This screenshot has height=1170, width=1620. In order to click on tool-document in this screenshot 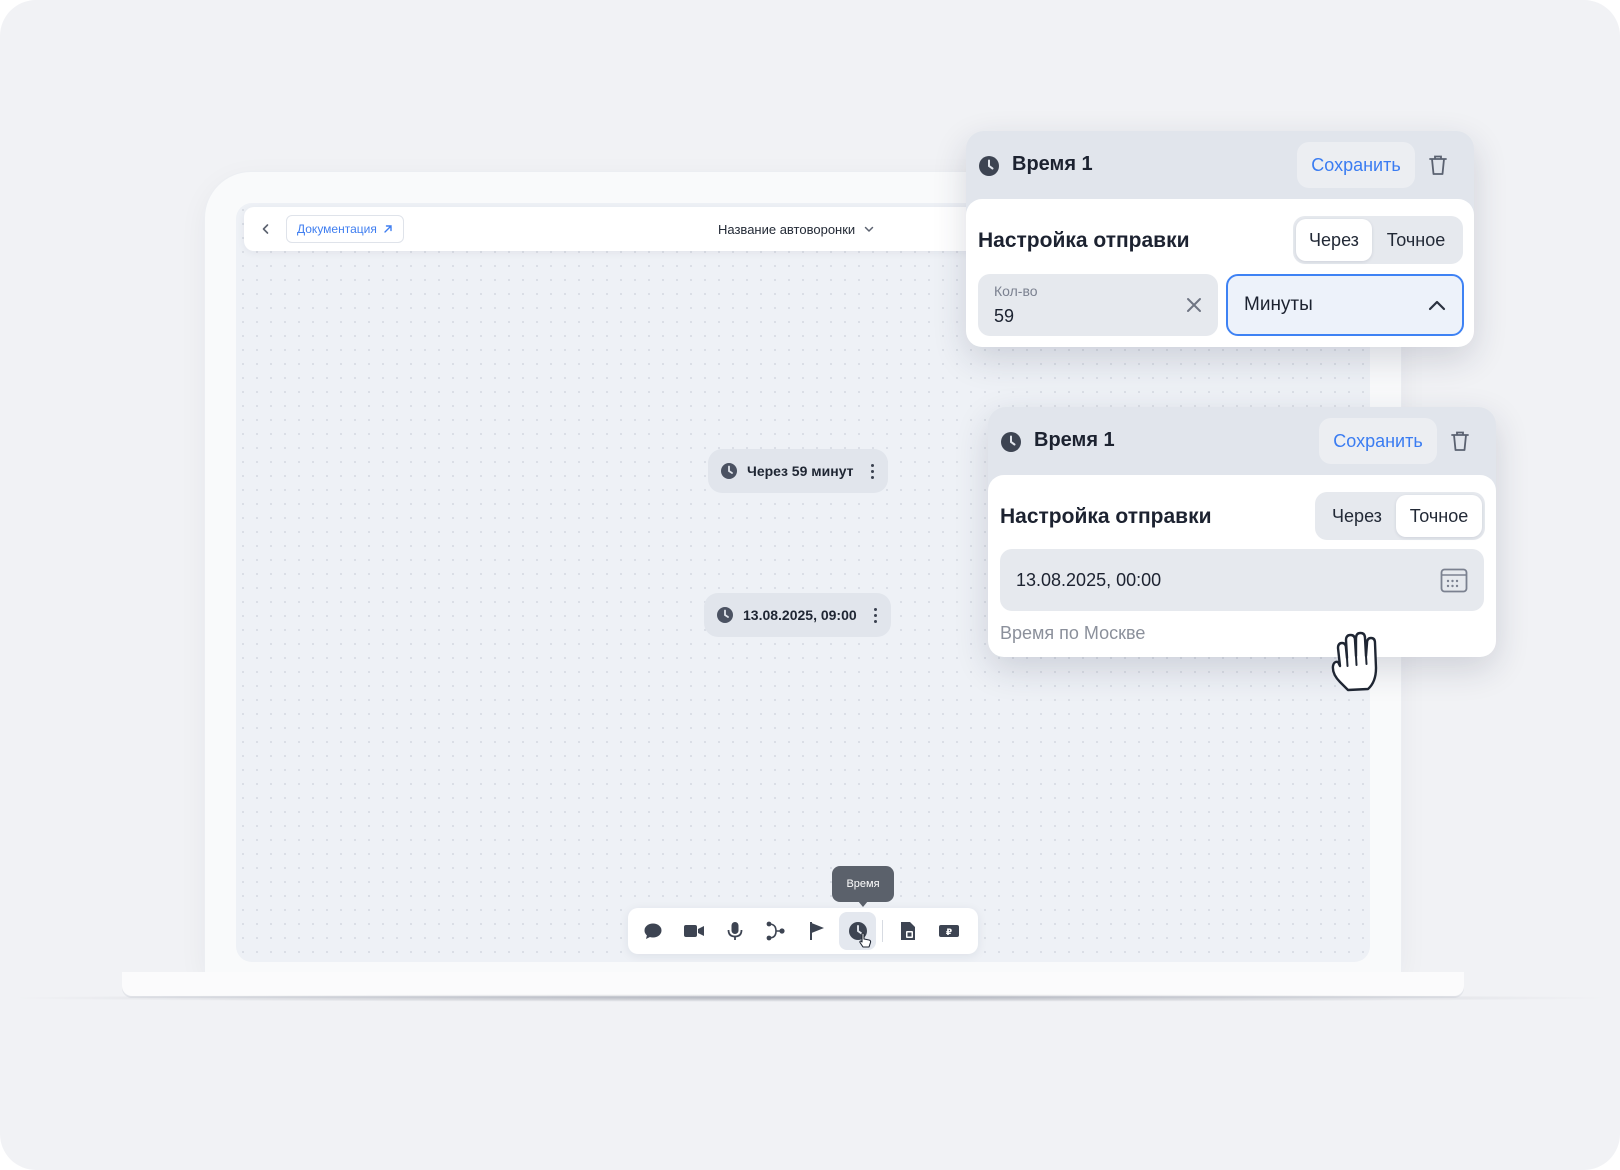, I will do `click(907, 931)`.